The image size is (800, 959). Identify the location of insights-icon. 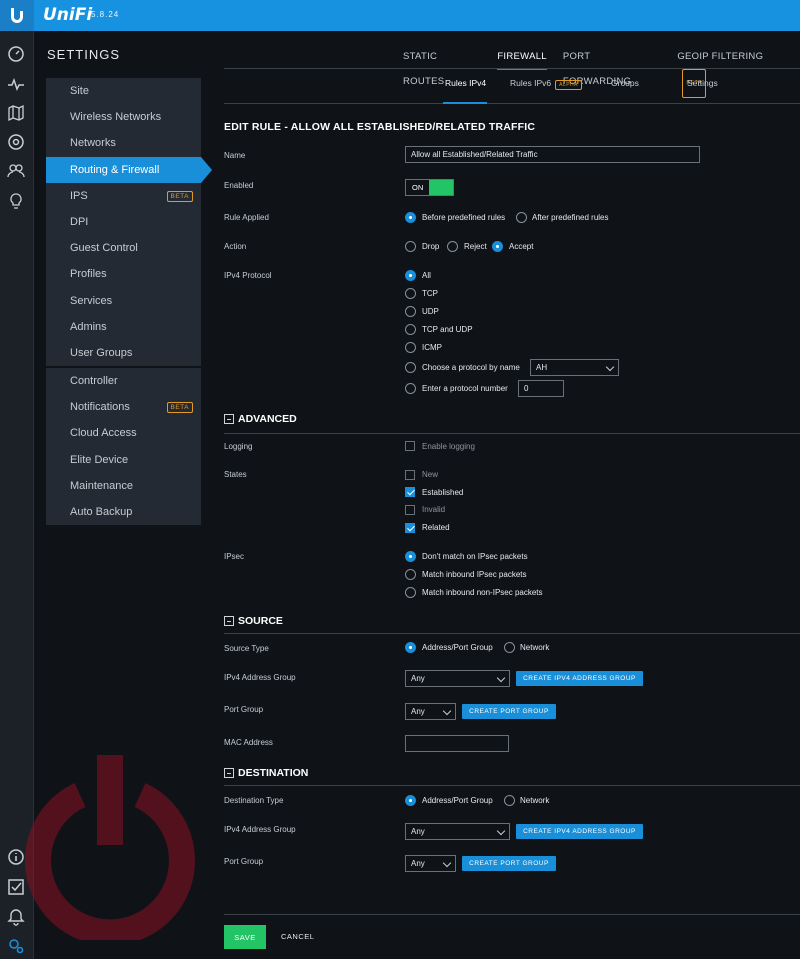
(16, 201).